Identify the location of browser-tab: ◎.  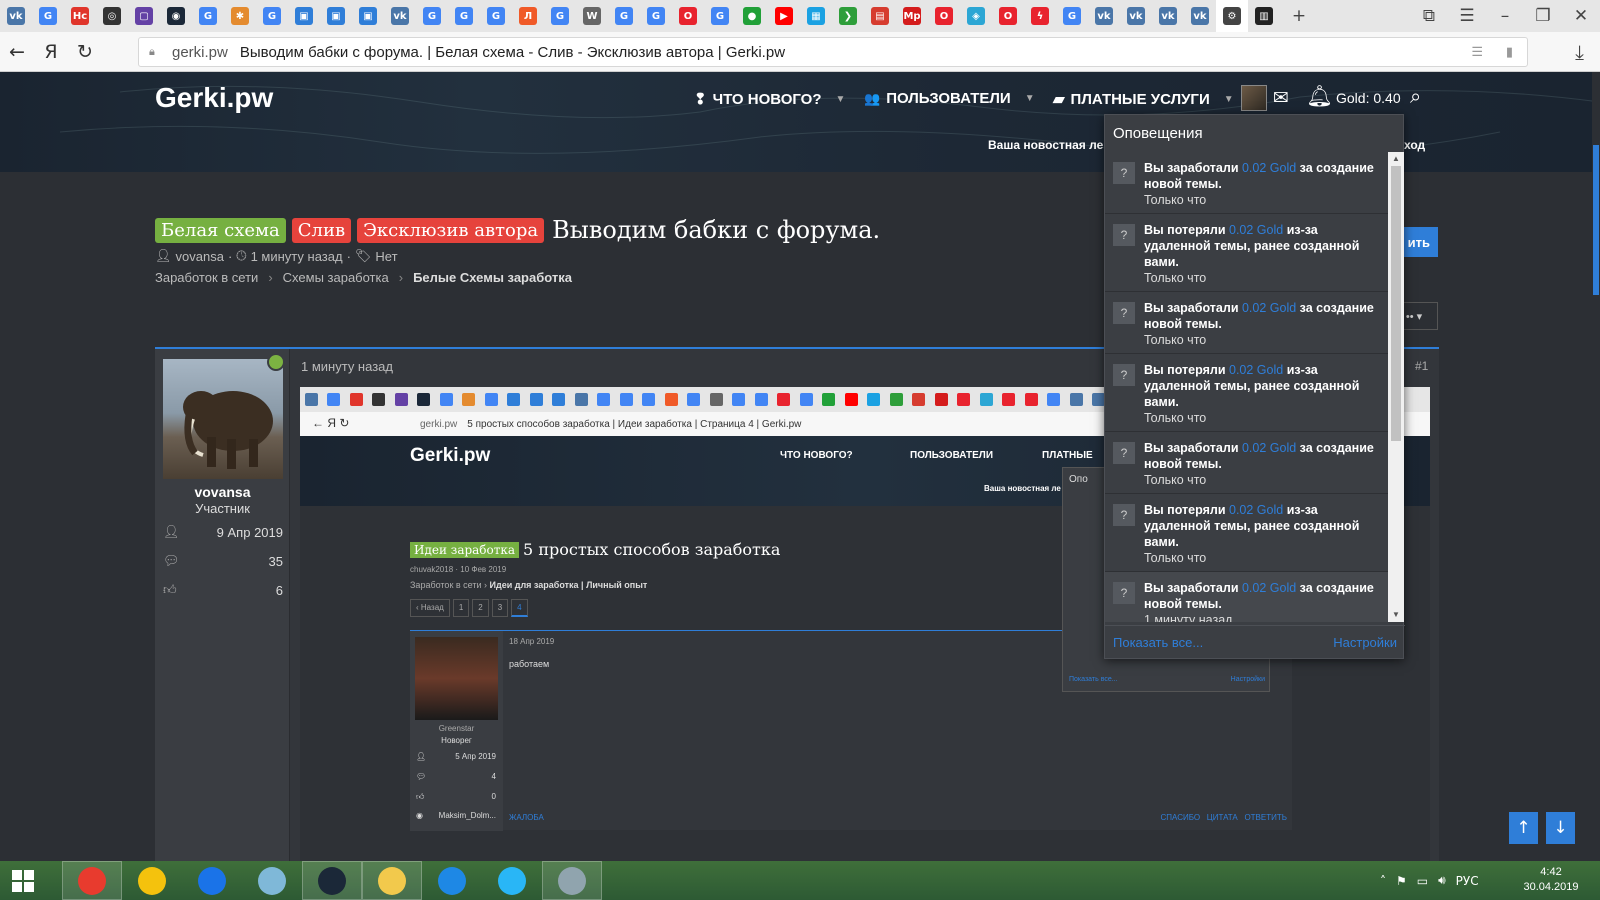
(112, 16).